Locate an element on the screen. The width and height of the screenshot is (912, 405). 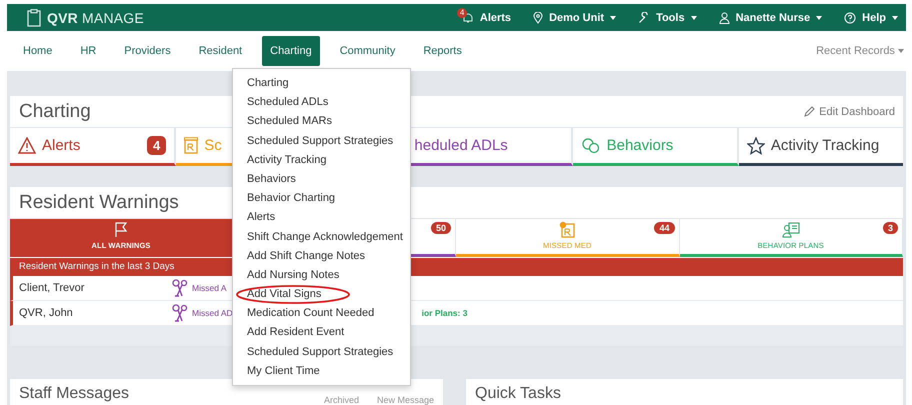
top-menu-item: Demo Unit is located at coordinates (574, 18).